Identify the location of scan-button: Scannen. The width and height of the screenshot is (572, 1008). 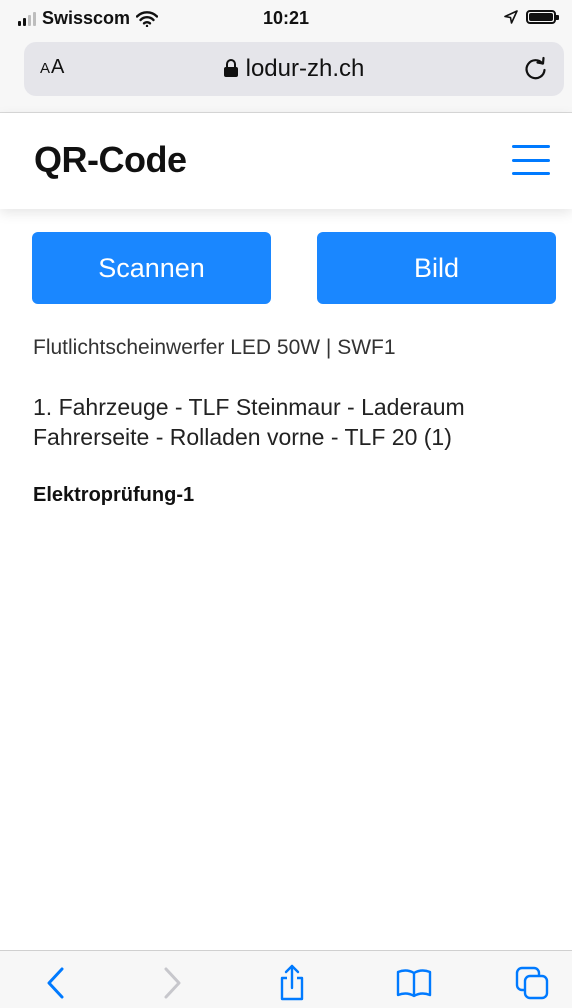
(151, 268).